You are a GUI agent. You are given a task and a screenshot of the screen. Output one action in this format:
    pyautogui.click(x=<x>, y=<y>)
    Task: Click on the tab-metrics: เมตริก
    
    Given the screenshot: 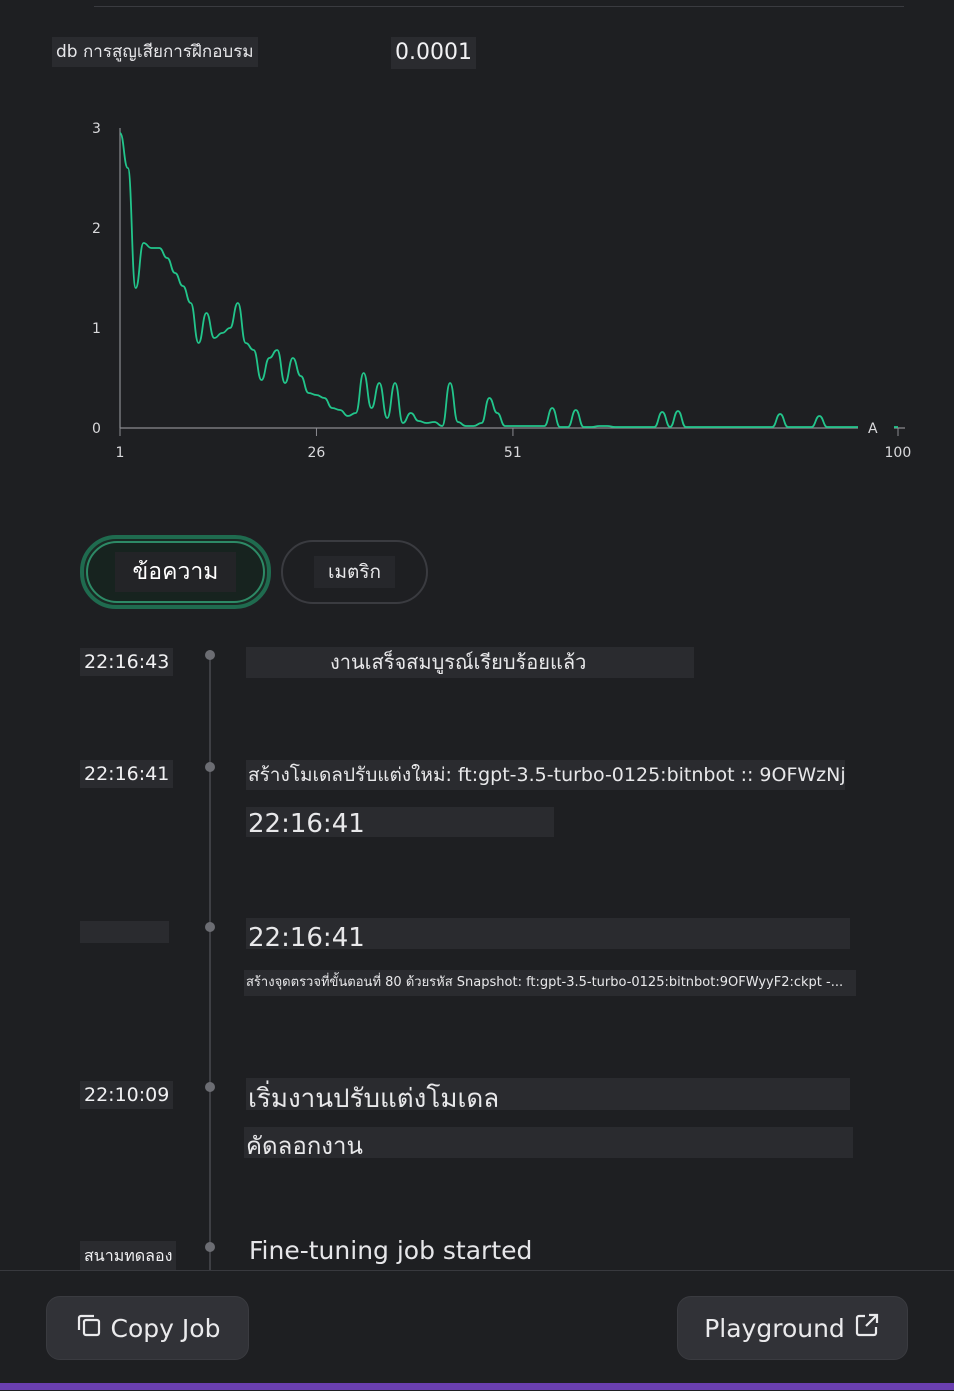 What is the action you would take?
    pyautogui.click(x=354, y=572)
    